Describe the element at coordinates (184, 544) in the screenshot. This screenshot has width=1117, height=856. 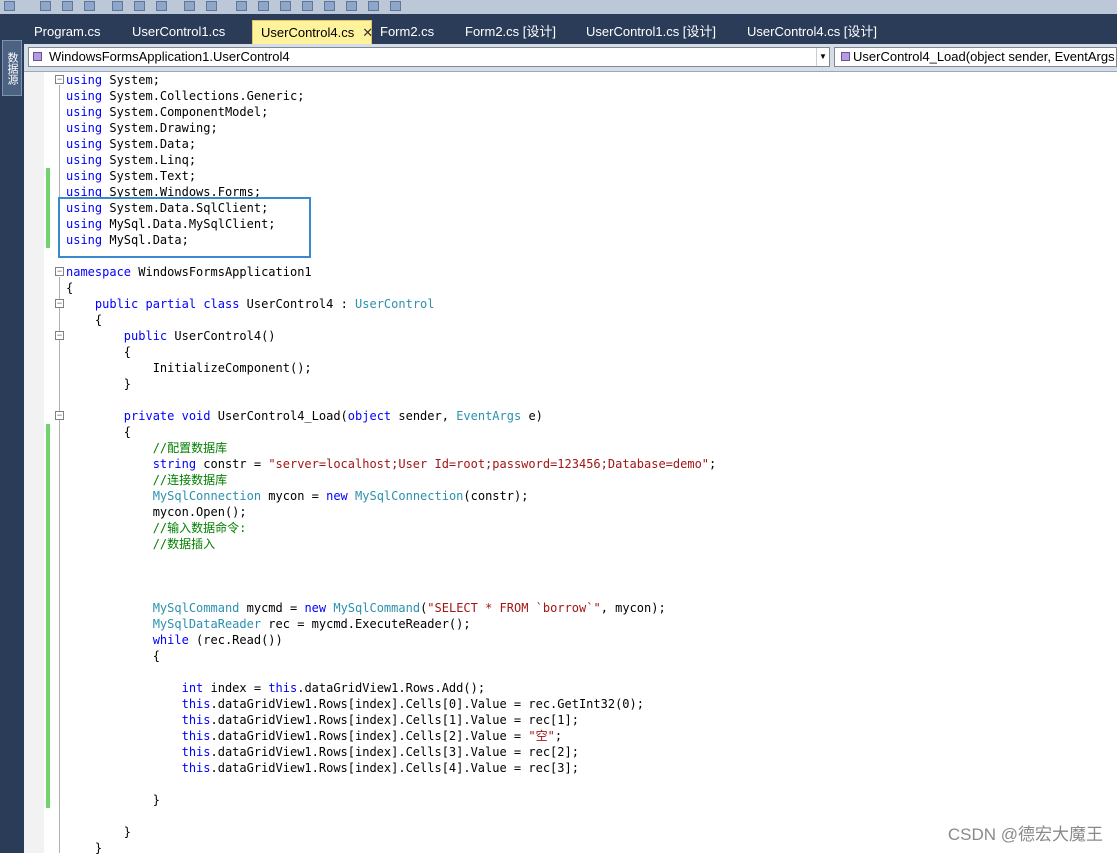
I see `code-line: //数据插入` at that location.